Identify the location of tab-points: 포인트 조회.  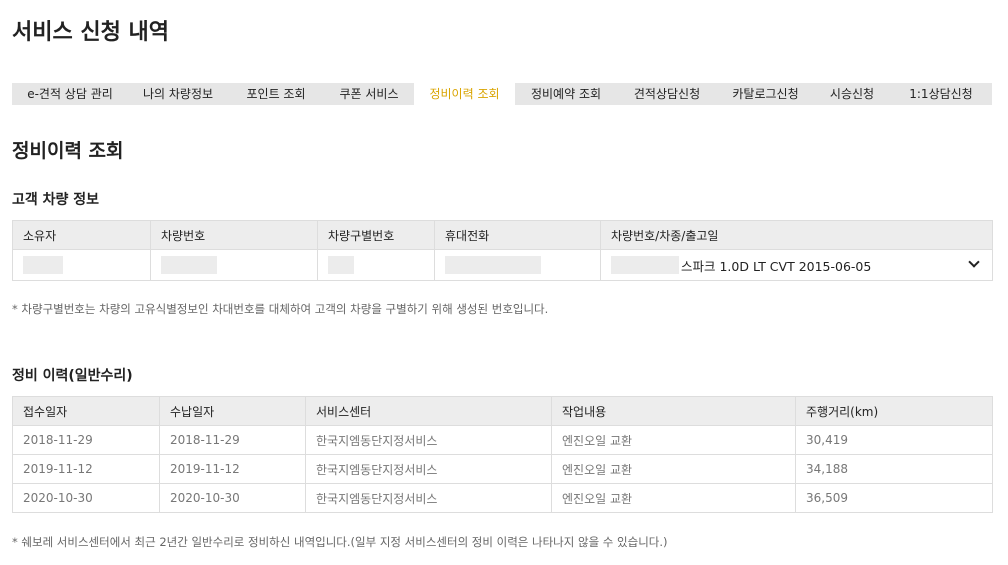
(276, 94).